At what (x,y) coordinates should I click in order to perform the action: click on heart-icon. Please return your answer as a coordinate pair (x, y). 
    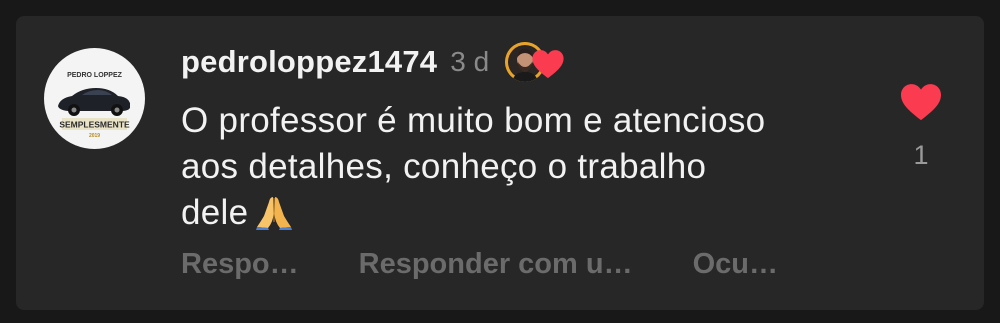
    Looking at the image, I should click on (921, 102).